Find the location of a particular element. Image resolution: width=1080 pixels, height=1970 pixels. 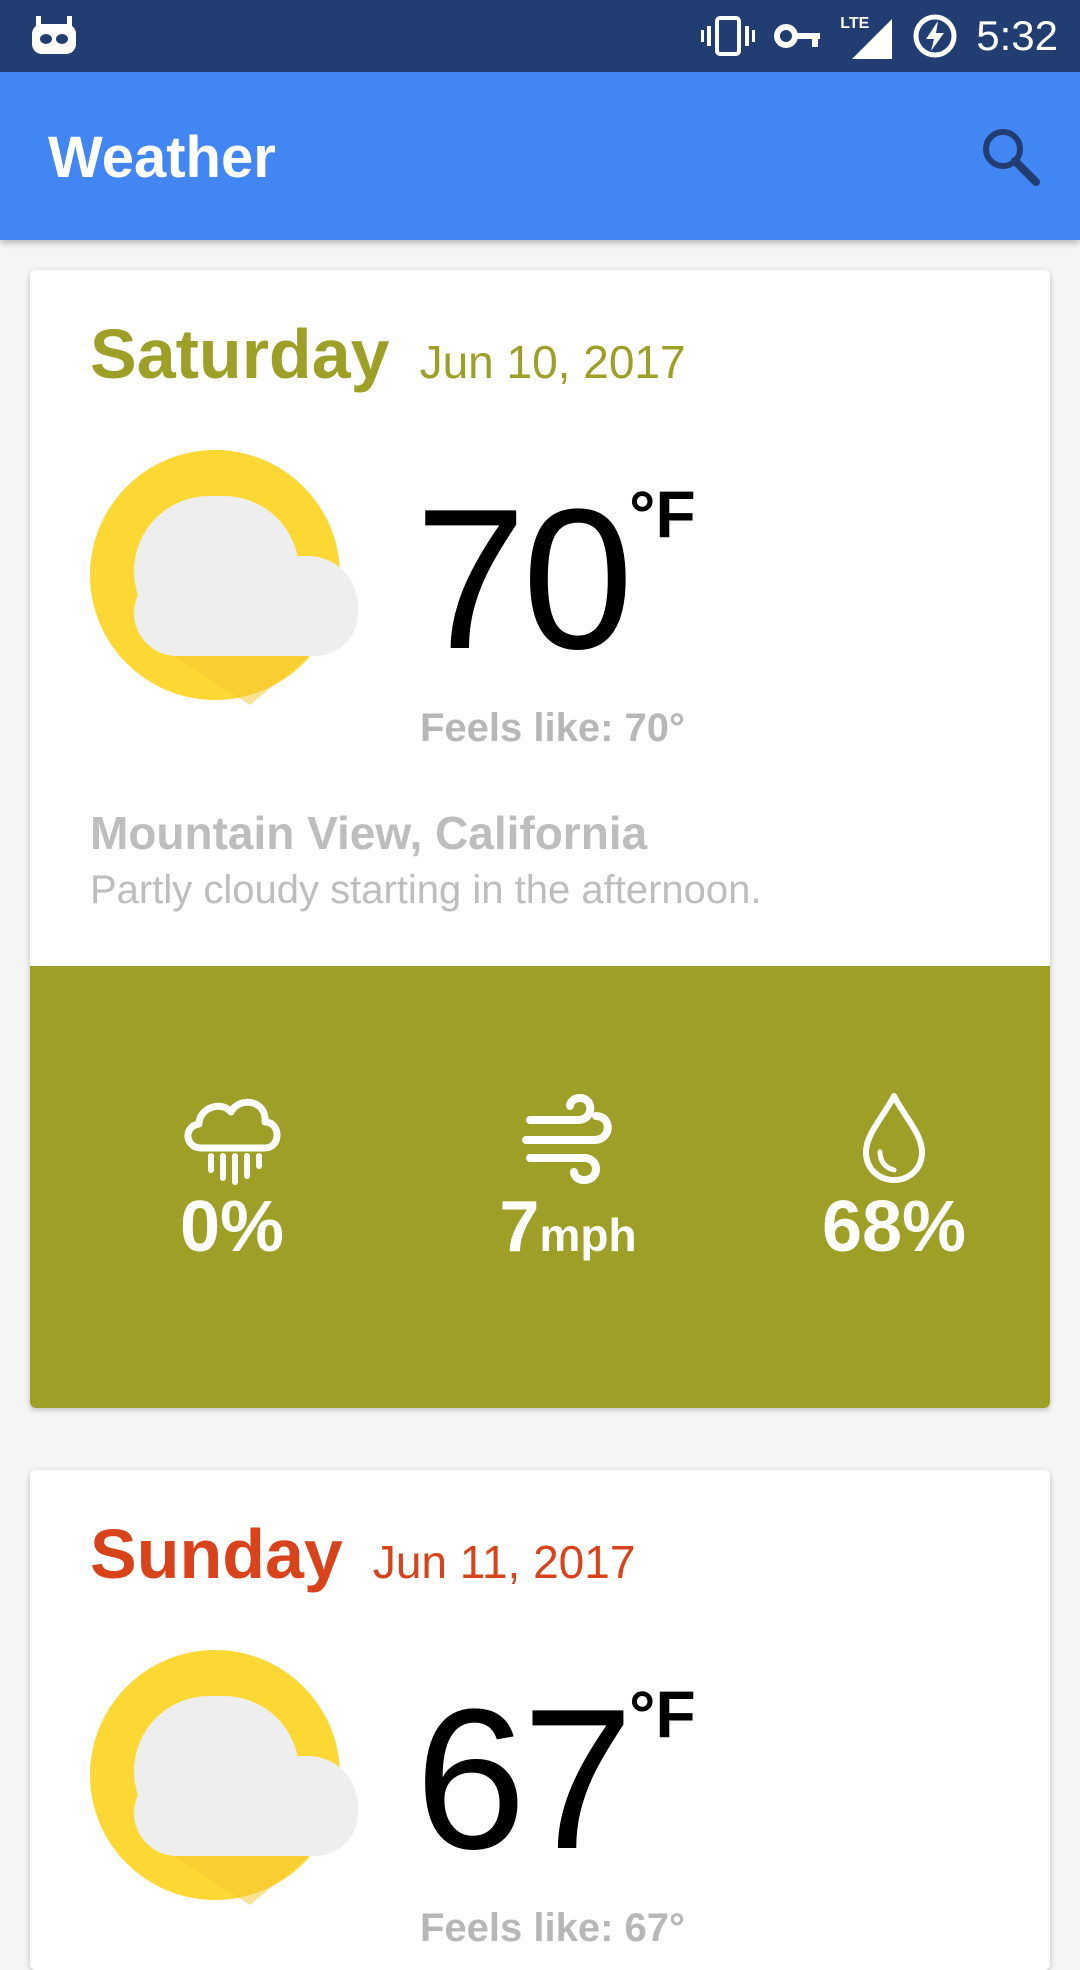

rain-cloud-icon is located at coordinates (232, 1141).